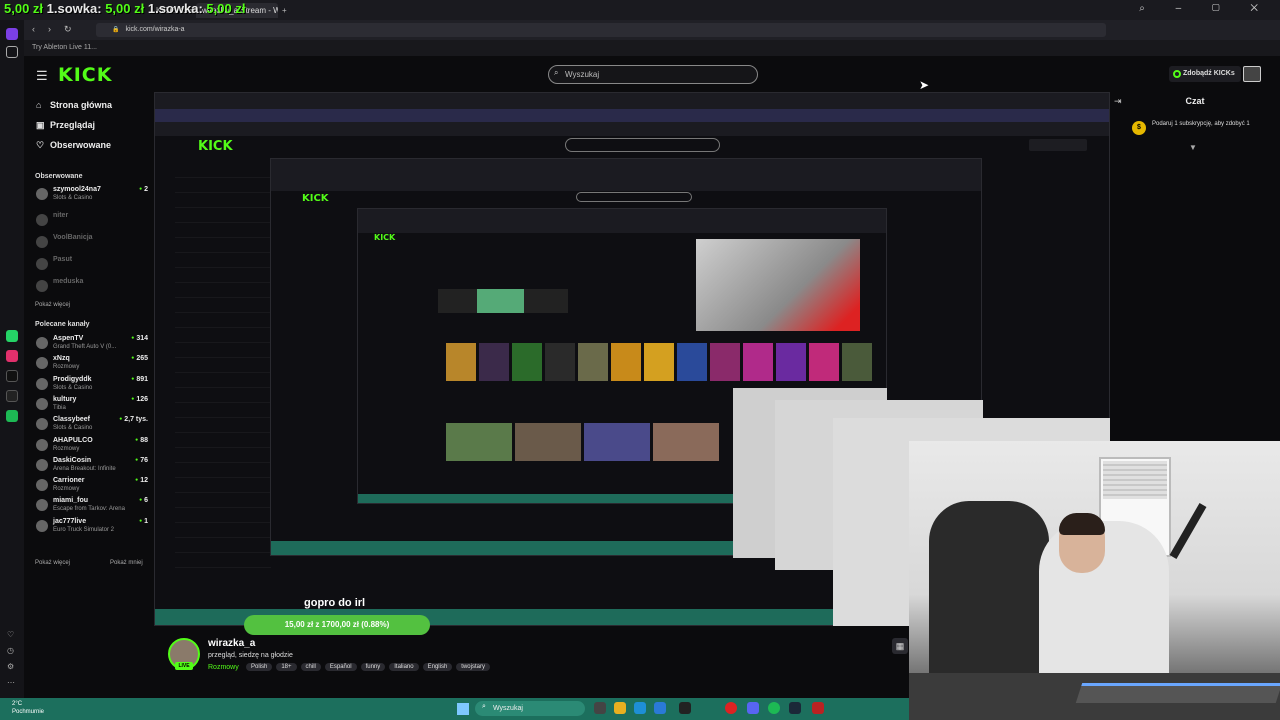 The width and height of the screenshot is (1280, 720). What do you see at coordinates (223, 667) in the screenshot?
I see `stream-category: Rozmowy` at bounding box center [223, 667].